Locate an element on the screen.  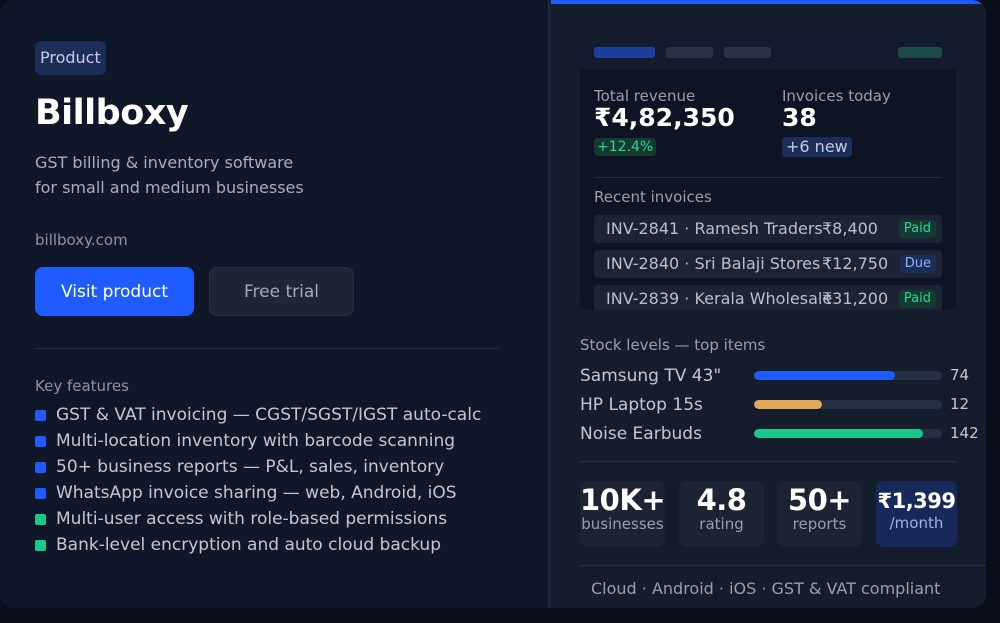
price-stat-card: ₹1,399 /month is located at coordinates (916, 514).